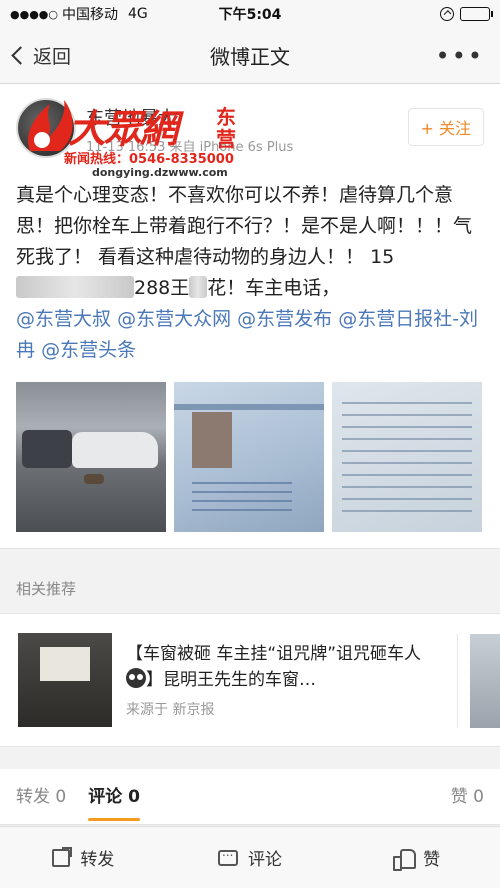 This screenshot has height=888, width=500. Describe the element at coordinates (212, 440) in the screenshot. I see `blurred-photo` at that location.